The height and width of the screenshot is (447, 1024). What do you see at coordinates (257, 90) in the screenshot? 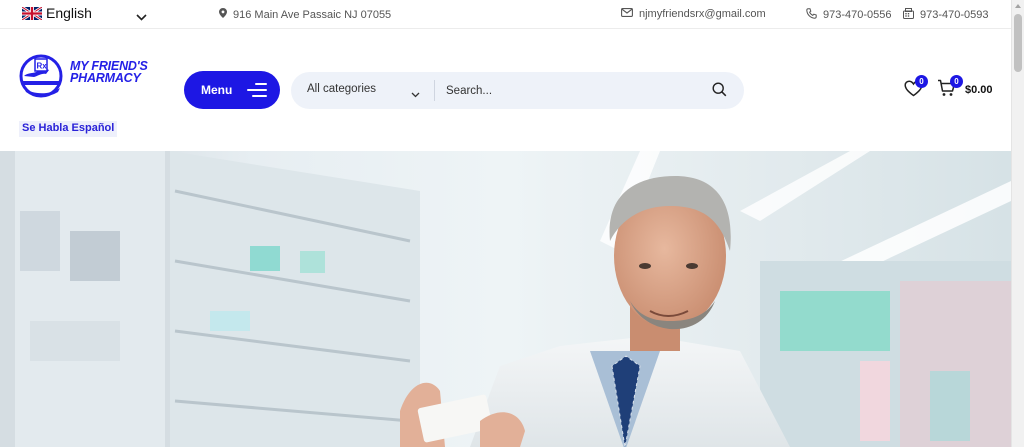
I see `menu-lines-icon` at bounding box center [257, 90].